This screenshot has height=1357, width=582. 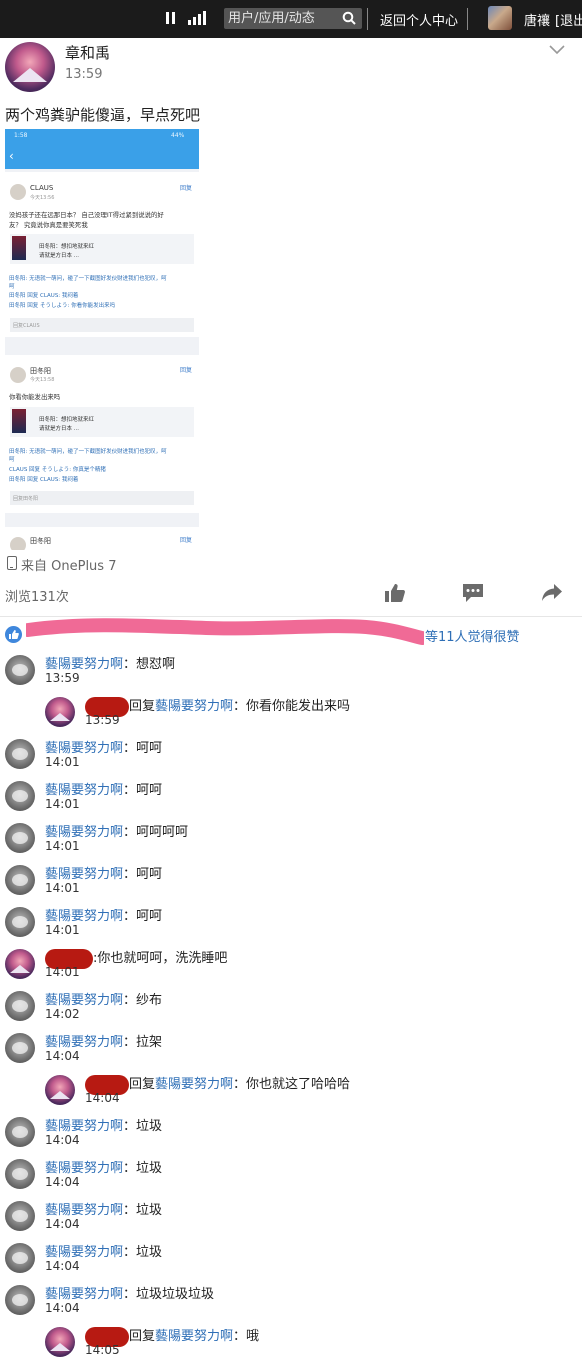 I want to click on author-avatar, so click(x=30, y=67).